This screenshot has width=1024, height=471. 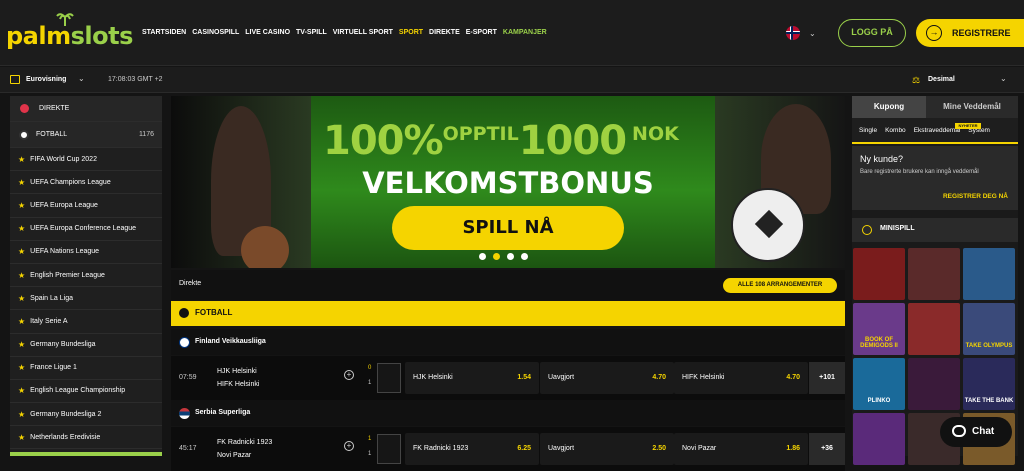 What do you see at coordinates (444, 32) in the screenshot?
I see `nav-direkte: DIREKTE` at bounding box center [444, 32].